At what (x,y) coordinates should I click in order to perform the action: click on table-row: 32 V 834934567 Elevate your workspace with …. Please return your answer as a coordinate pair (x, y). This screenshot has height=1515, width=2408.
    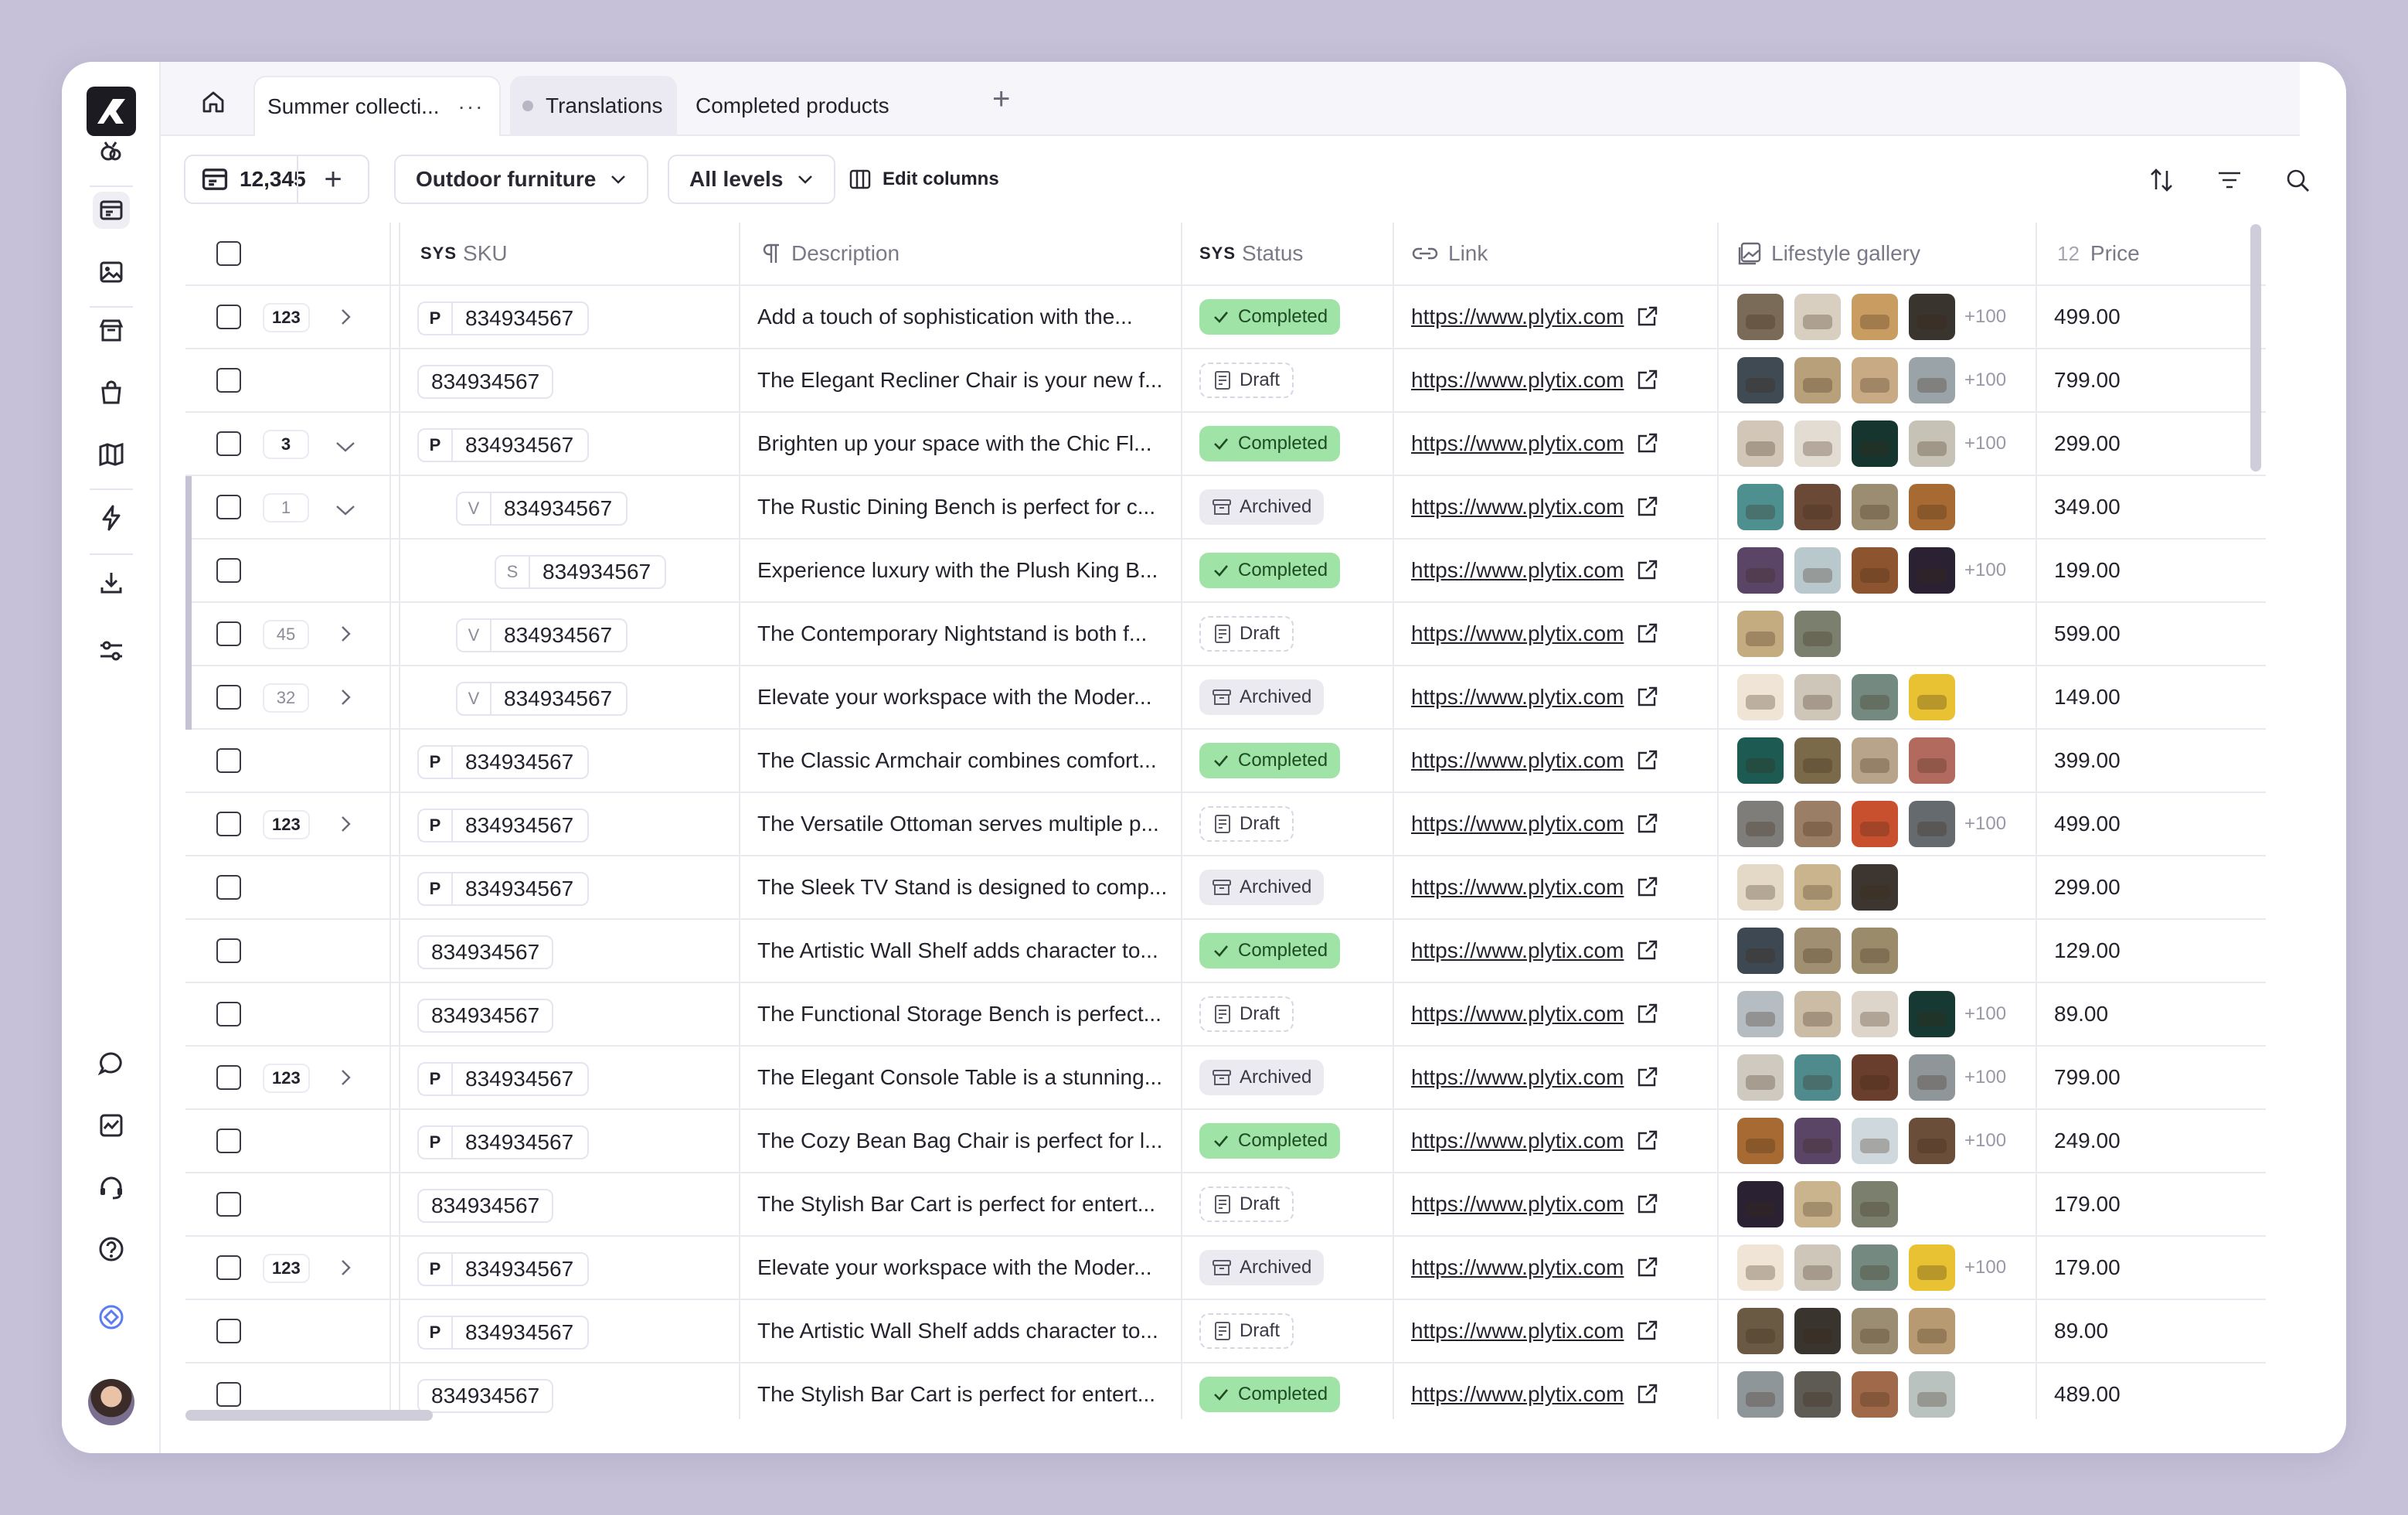
    Looking at the image, I should click on (1225, 698).